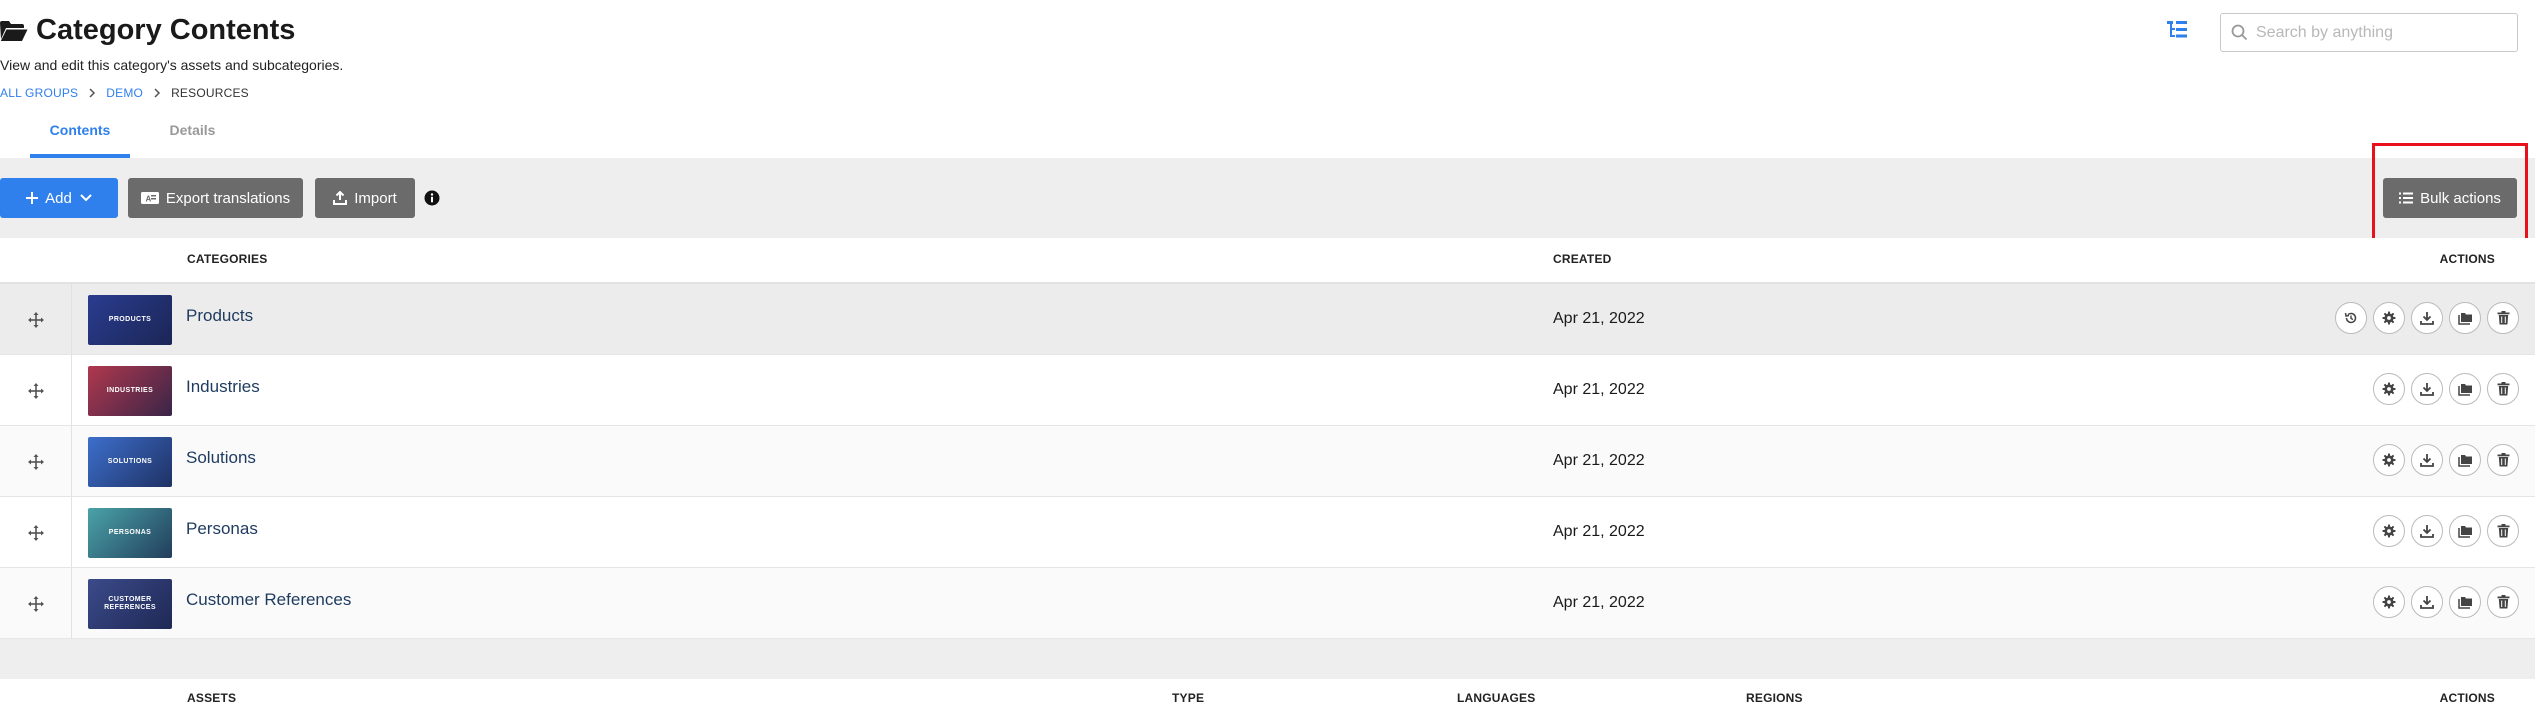  What do you see at coordinates (223, 387) in the screenshot?
I see `category-name-link: Industries` at bounding box center [223, 387].